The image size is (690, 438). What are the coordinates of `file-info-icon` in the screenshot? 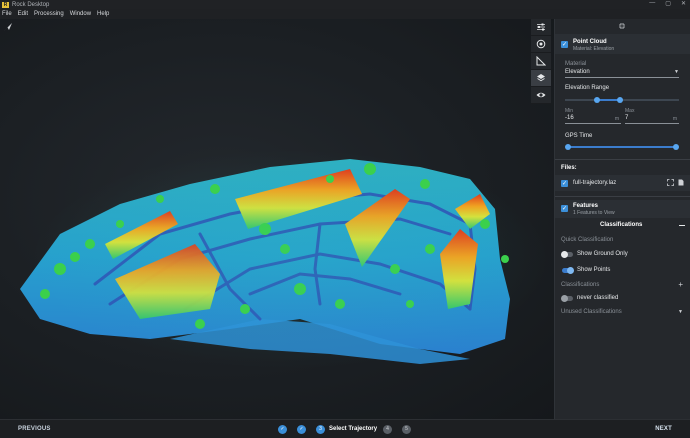 It's located at (681, 183).